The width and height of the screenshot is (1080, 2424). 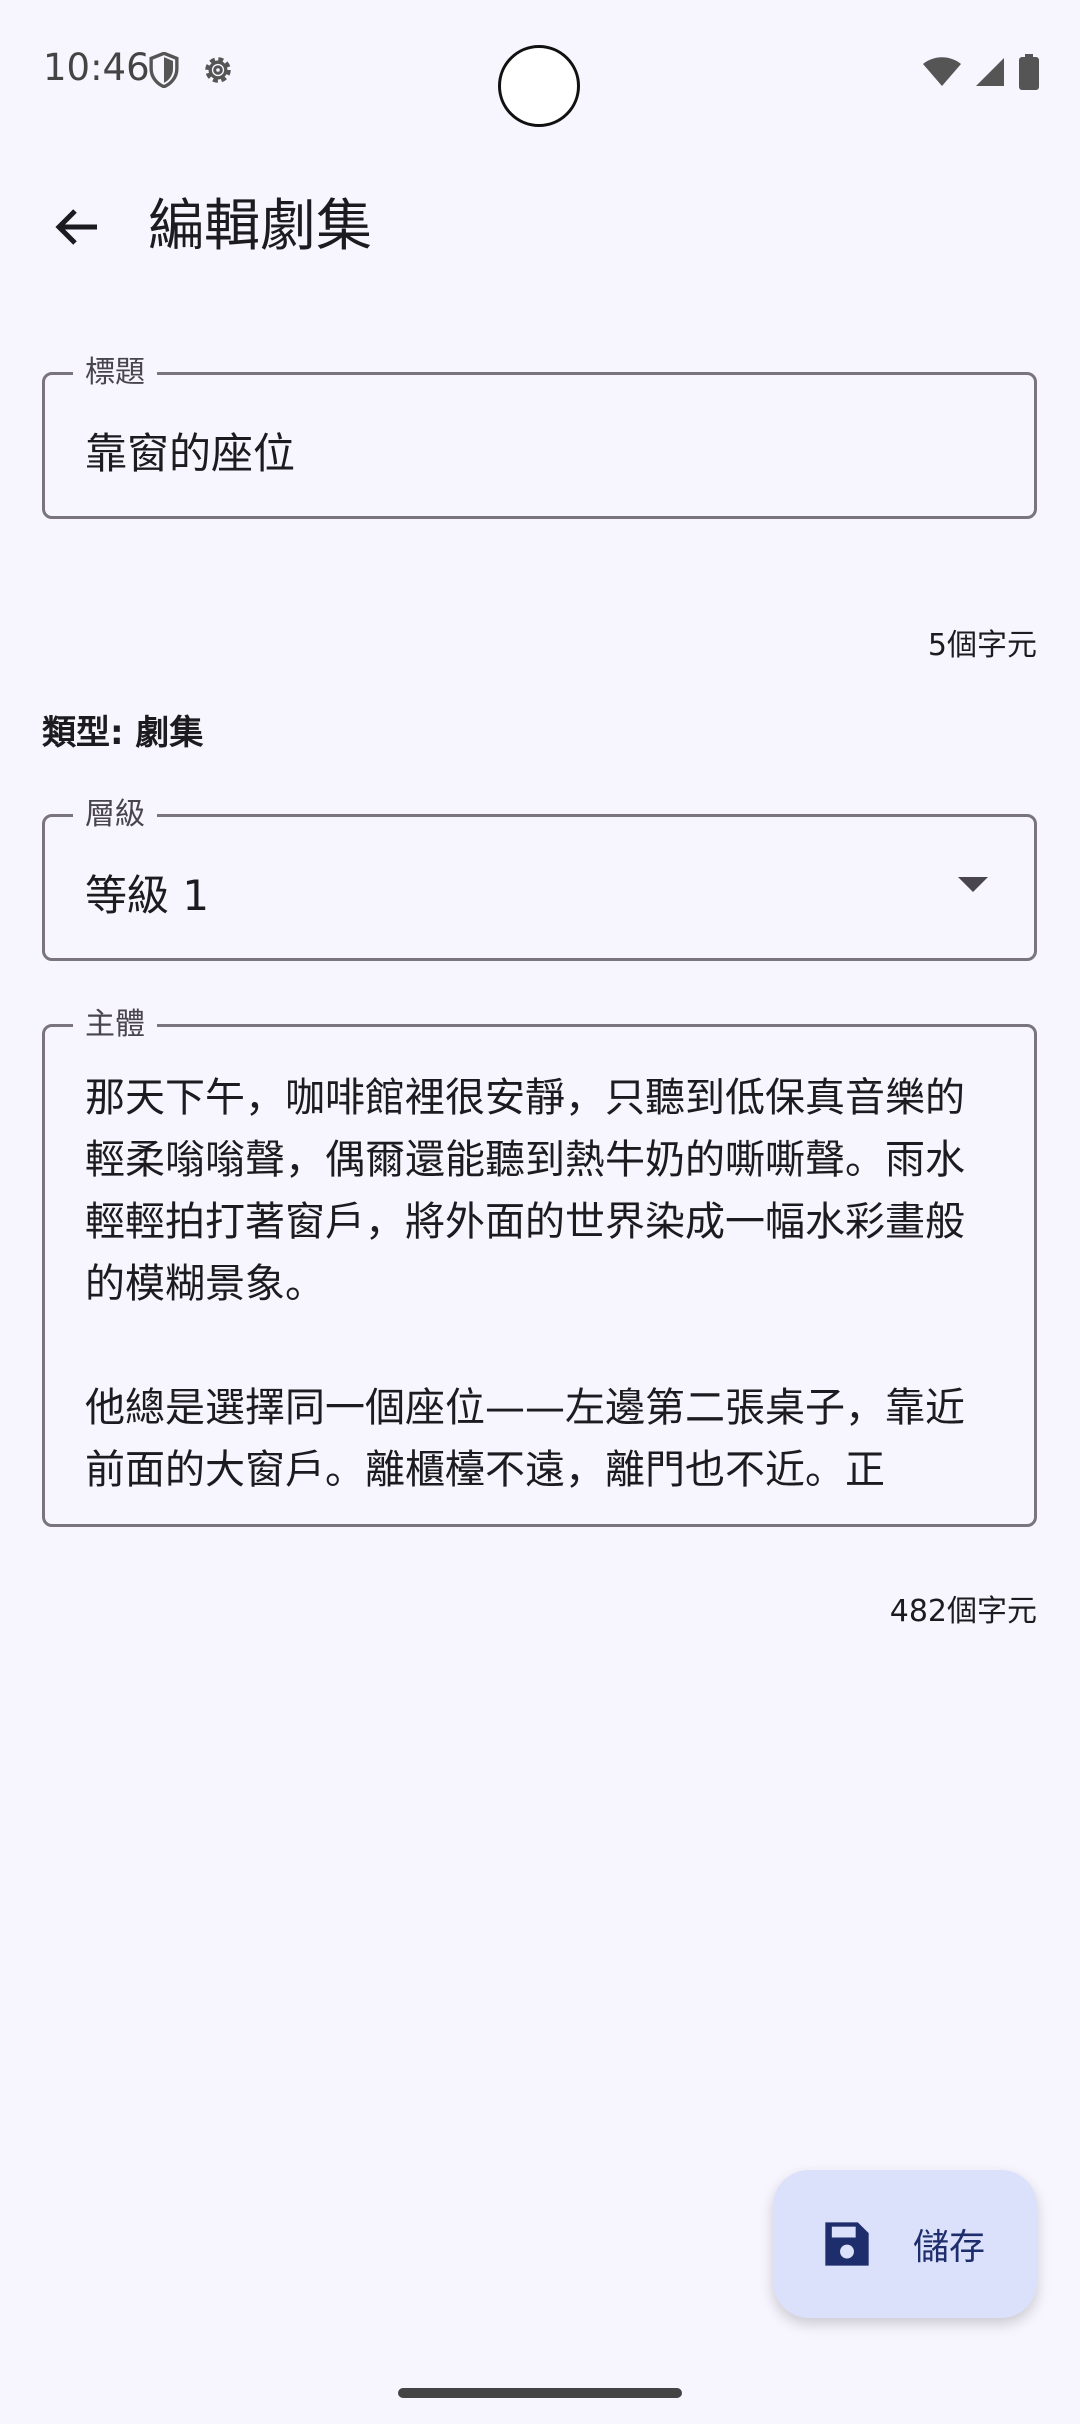 I want to click on save-button-label: 儲存, so click(x=949, y=2247).